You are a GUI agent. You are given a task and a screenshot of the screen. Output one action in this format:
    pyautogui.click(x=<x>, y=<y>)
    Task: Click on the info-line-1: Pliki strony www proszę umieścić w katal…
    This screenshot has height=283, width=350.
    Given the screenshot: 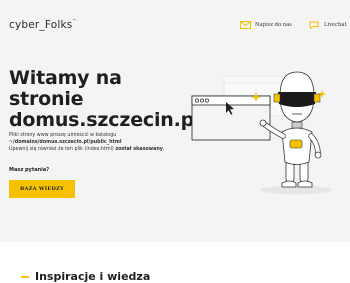 What is the action you would take?
    pyautogui.click(x=63, y=135)
    